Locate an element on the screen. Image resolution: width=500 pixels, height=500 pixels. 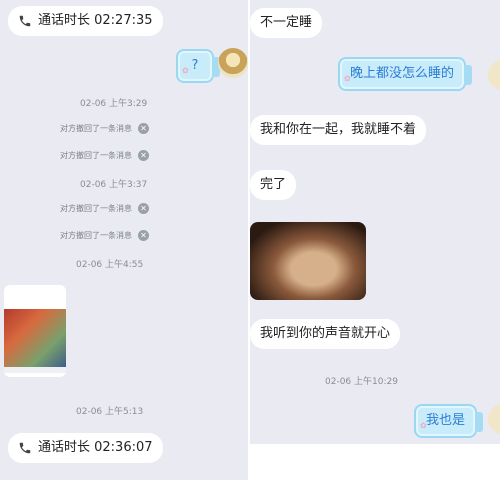
message-text: 我和你在一起，我就睡不着 is located at coordinates (338, 129).